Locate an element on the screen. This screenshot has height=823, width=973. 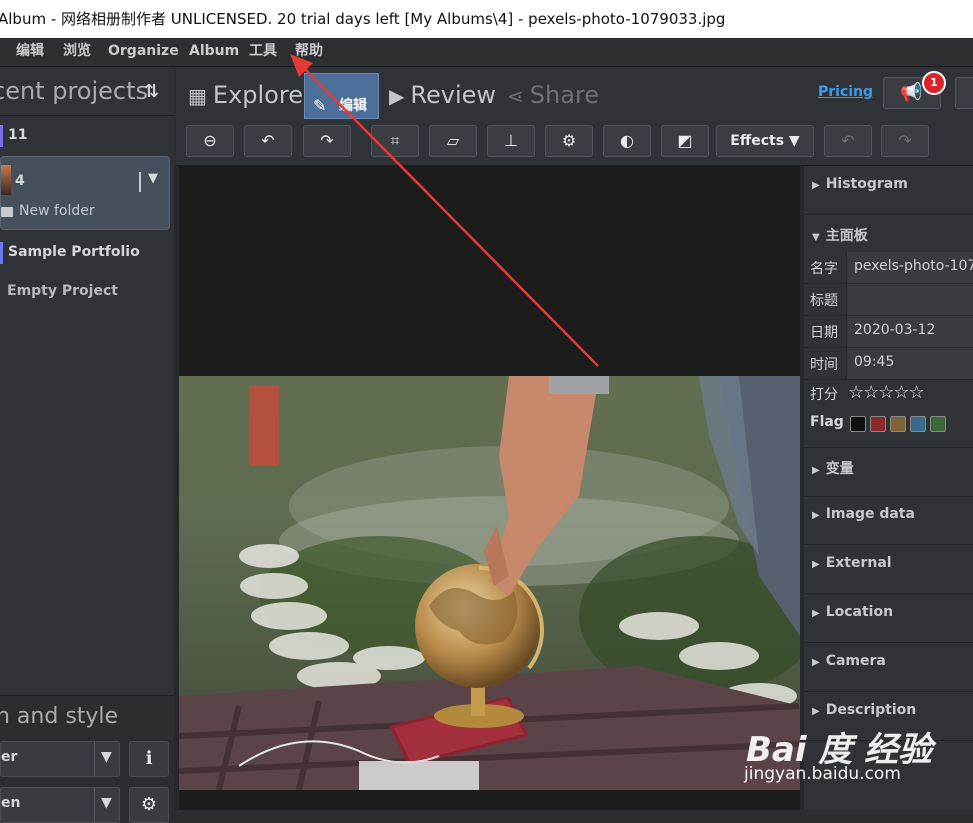
theme-select: en ▼ is located at coordinates (60, 805).